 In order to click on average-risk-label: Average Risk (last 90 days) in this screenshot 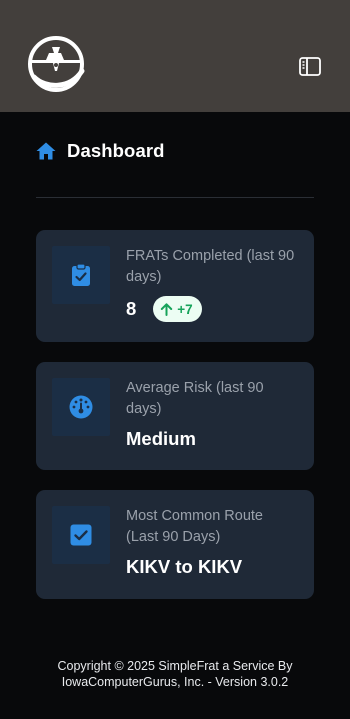, I will do `click(195, 398)`.